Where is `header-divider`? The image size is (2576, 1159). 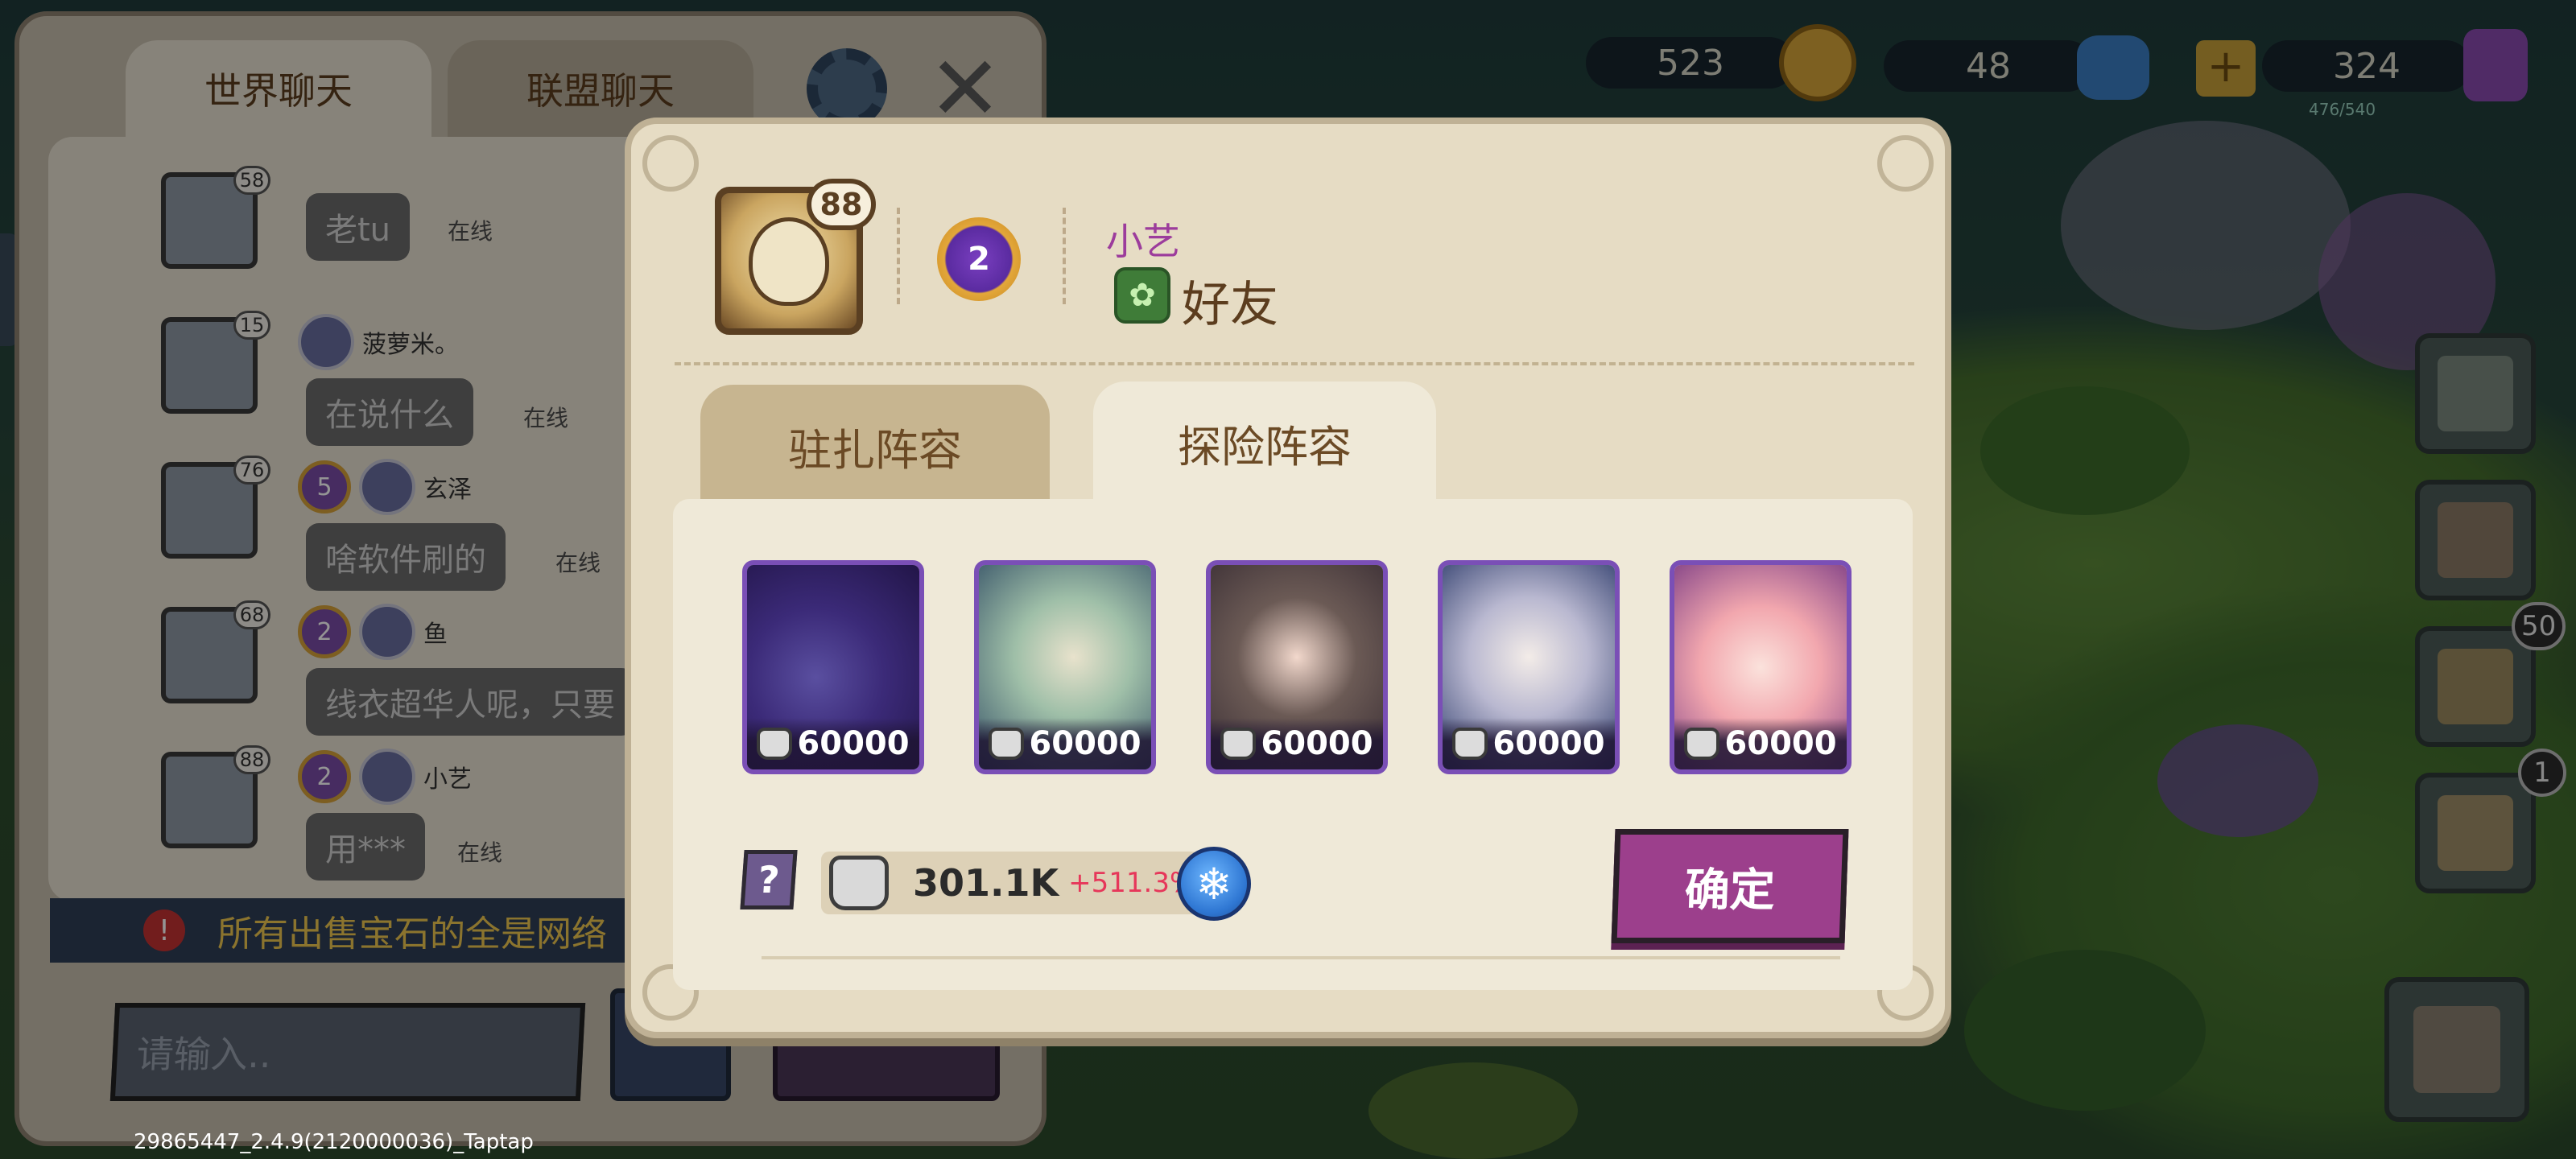 header-divider is located at coordinates (1294, 363).